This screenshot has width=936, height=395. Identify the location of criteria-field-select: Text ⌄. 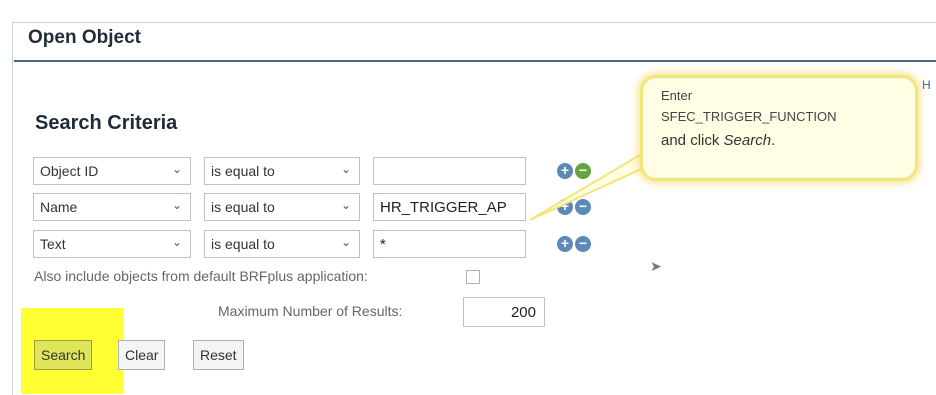
(112, 244).